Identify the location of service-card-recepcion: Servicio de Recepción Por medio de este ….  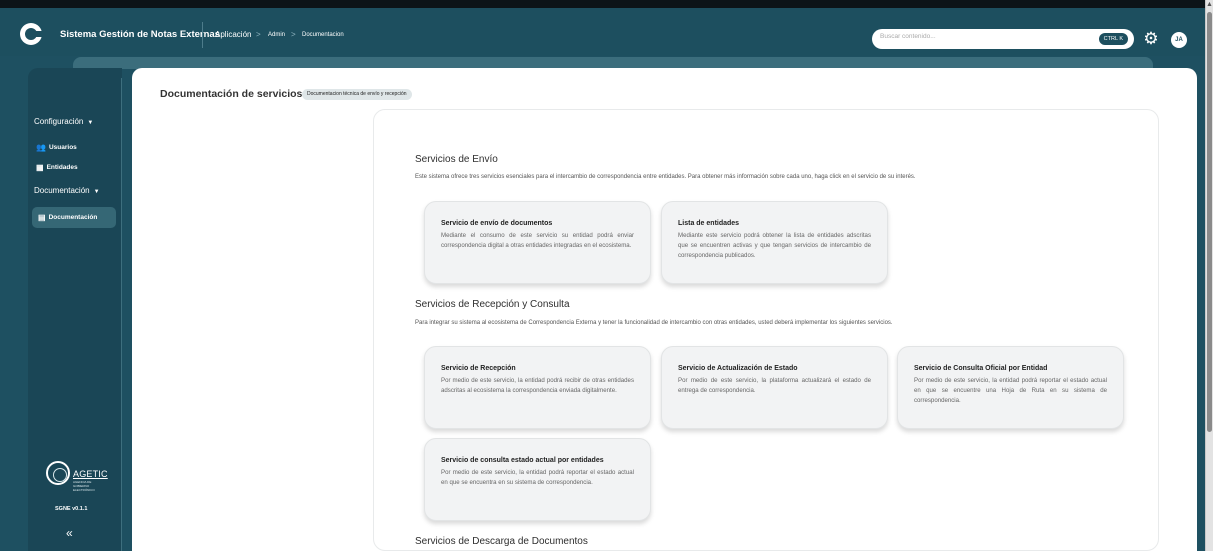
(537, 387).